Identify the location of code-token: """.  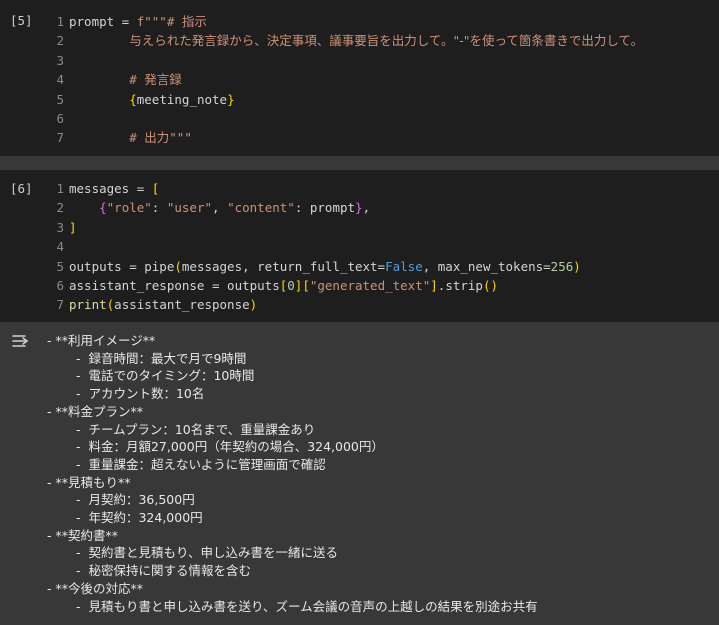
(180, 138).